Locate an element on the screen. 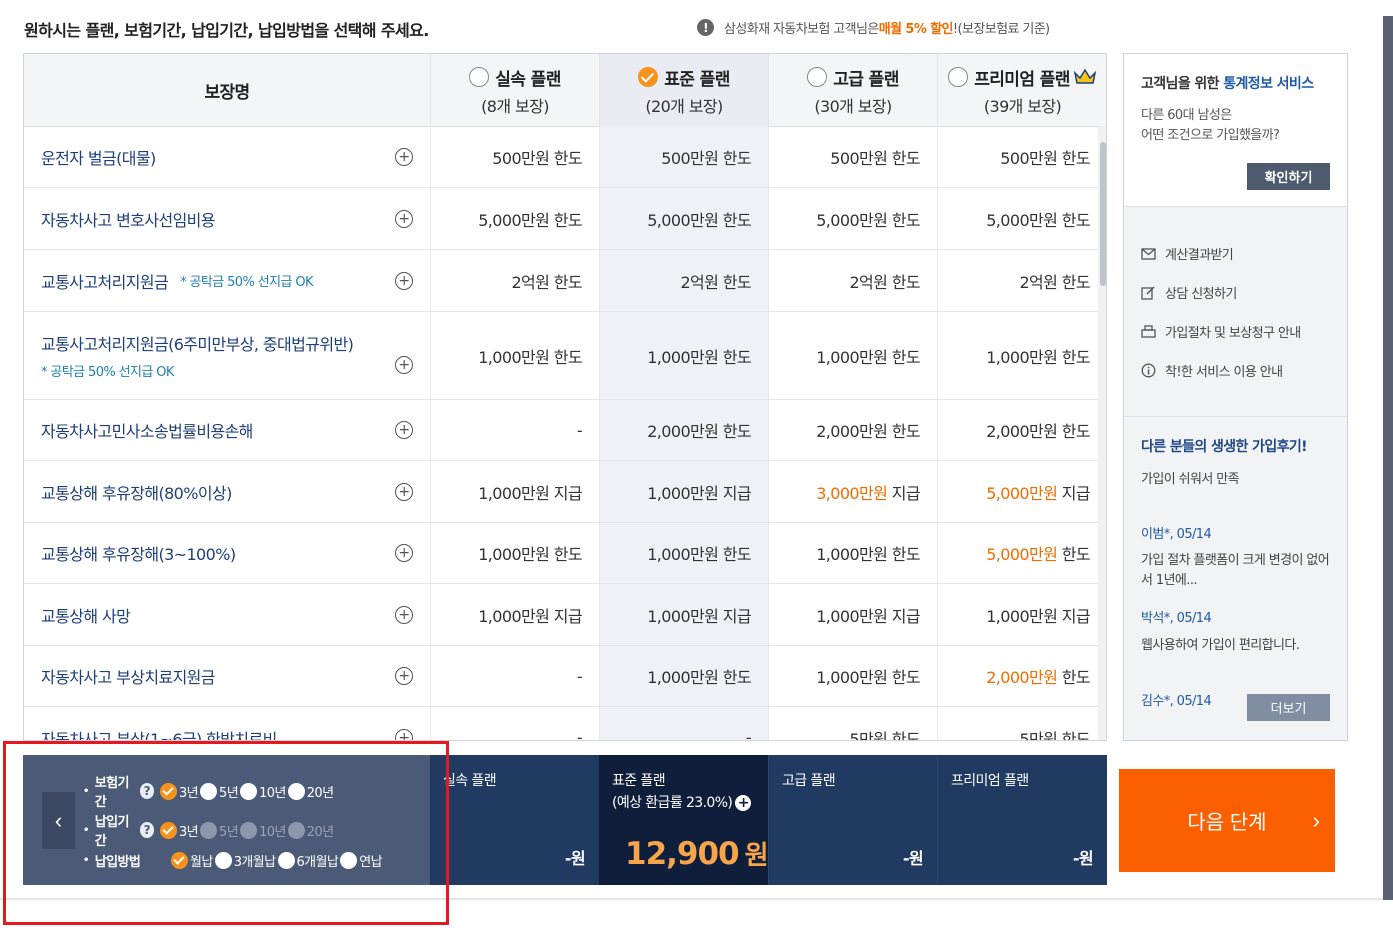  coverage-name: 자동차사고 변호사선임비용 + is located at coordinates (227, 218).